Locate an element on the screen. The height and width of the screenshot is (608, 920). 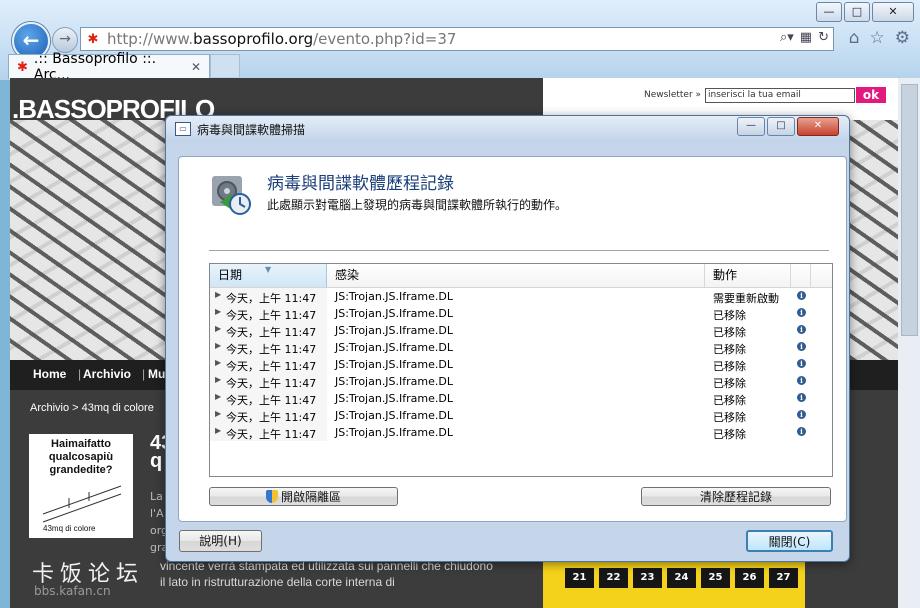
compatibility-icon: ▦ is located at coordinates (806, 37).